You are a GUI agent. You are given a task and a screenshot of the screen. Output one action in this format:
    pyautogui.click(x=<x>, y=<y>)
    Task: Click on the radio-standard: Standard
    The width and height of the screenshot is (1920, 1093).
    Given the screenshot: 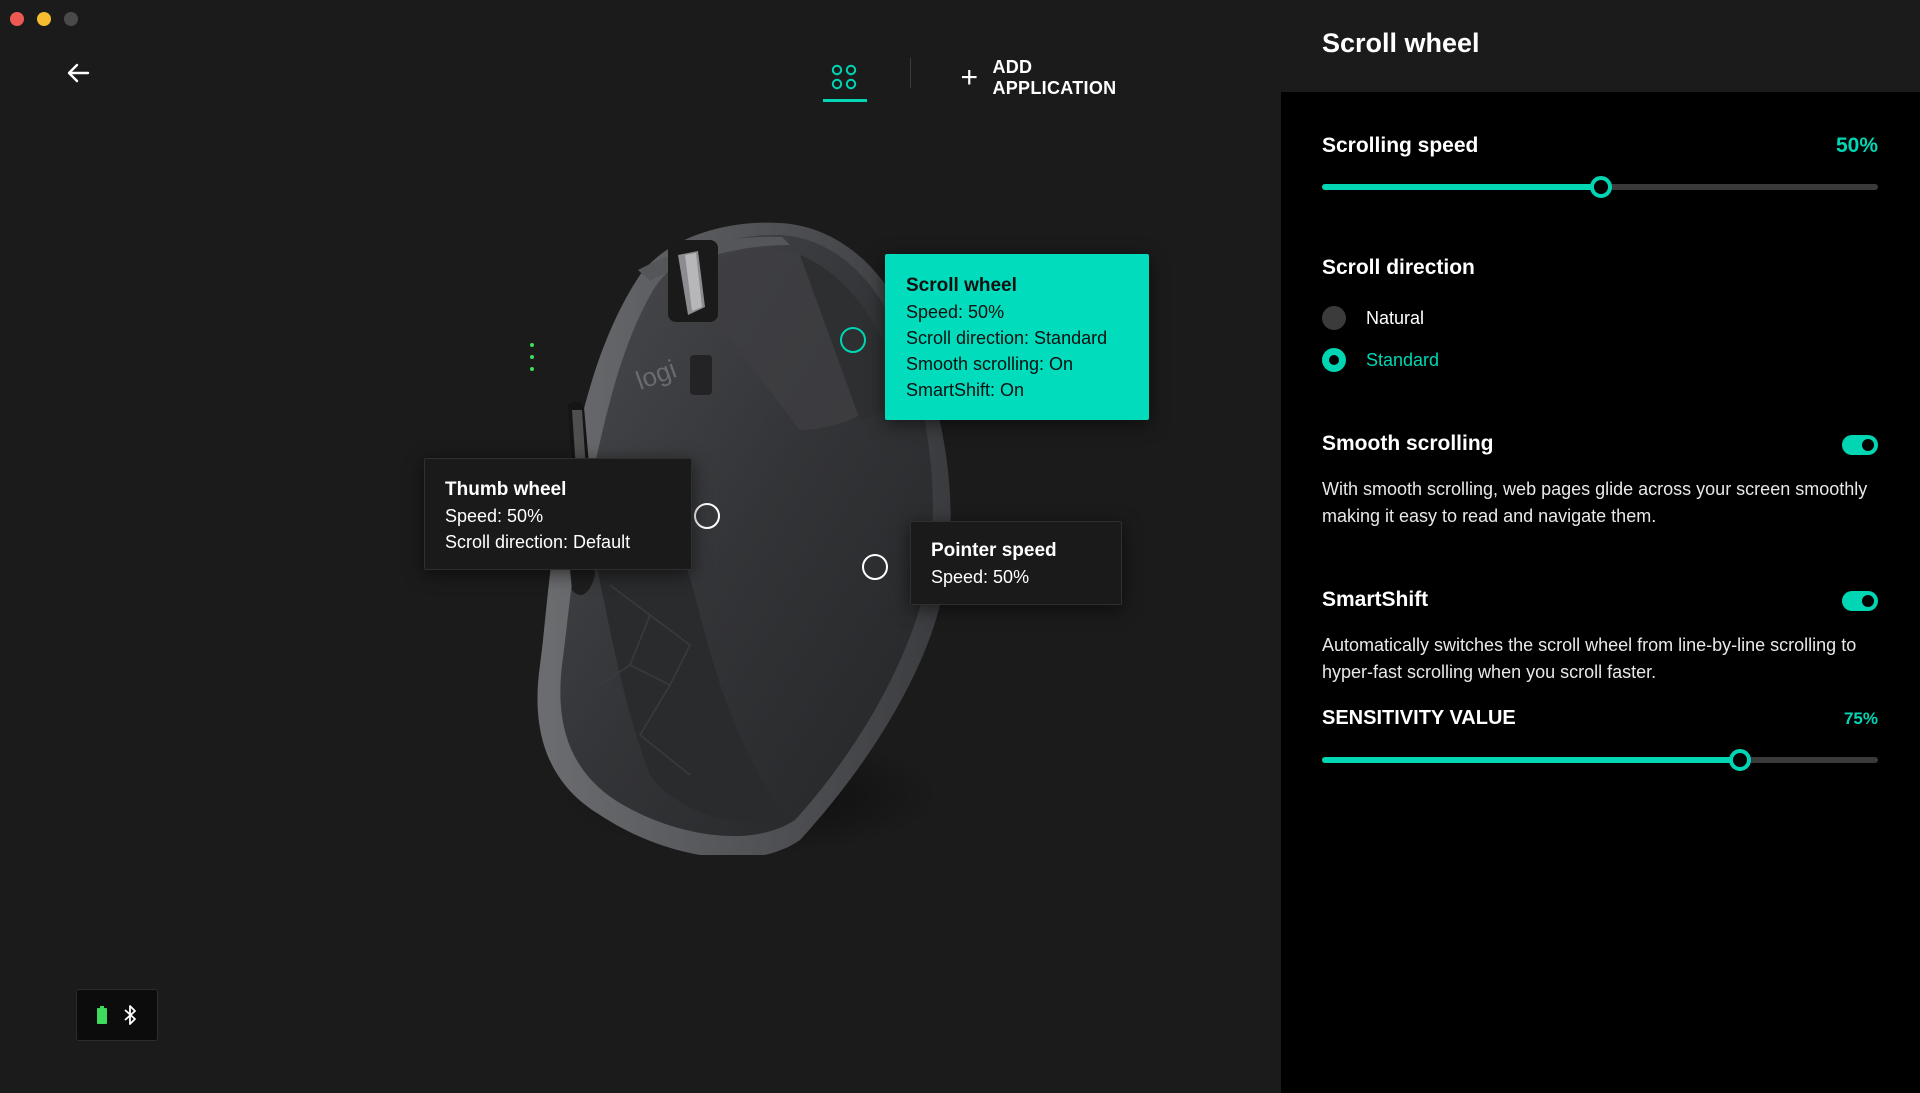 What is the action you would take?
    pyautogui.click(x=1380, y=360)
    